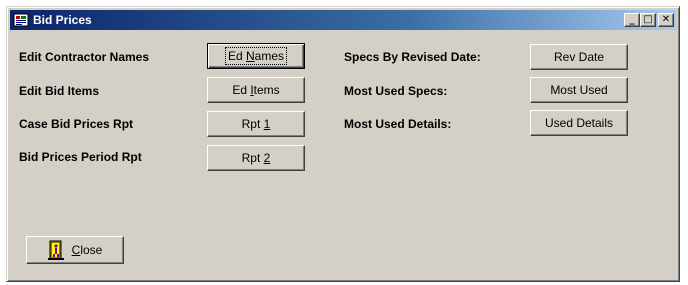  Describe the element at coordinates (59, 91) in the screenshot. I see `edit-bid-items-label: Edit Bid Items` at that location.